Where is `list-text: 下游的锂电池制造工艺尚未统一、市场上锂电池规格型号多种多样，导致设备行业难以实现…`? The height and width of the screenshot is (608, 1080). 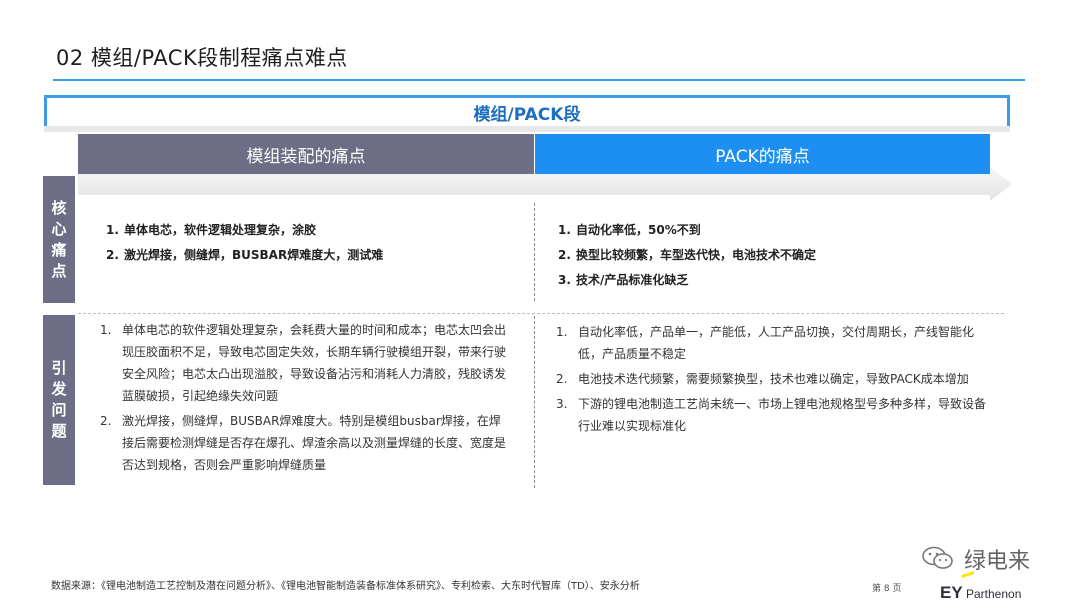 list-text: 下游的锂电池制造工艺尚未统一、市场上锂电池规格型号多种多样，导致设备行业难以实现… is located at coordinates (782, 415).